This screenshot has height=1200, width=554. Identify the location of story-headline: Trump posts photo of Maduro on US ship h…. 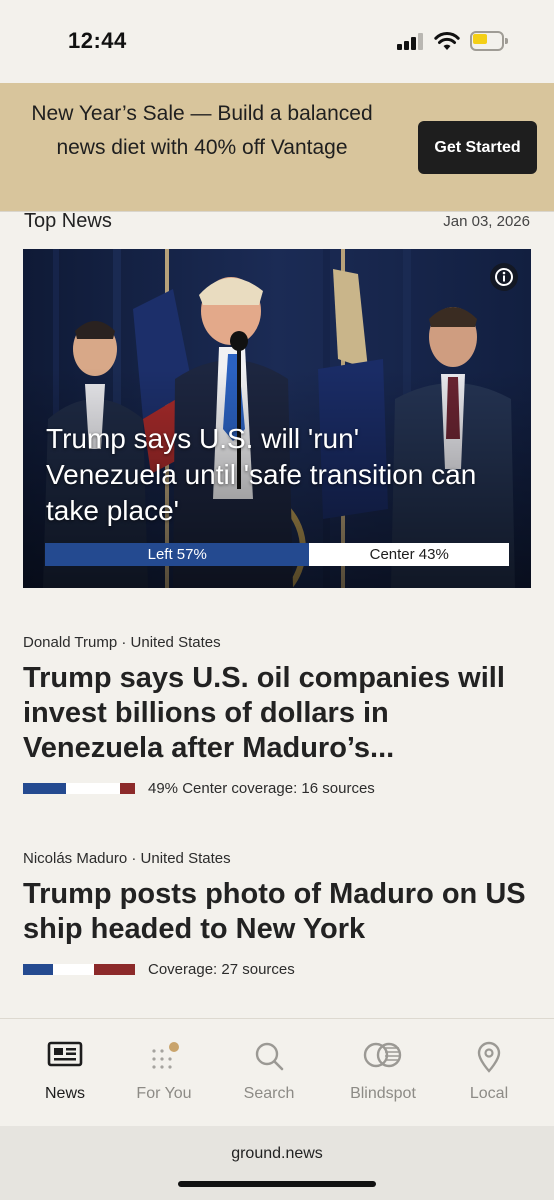
(279, 912).